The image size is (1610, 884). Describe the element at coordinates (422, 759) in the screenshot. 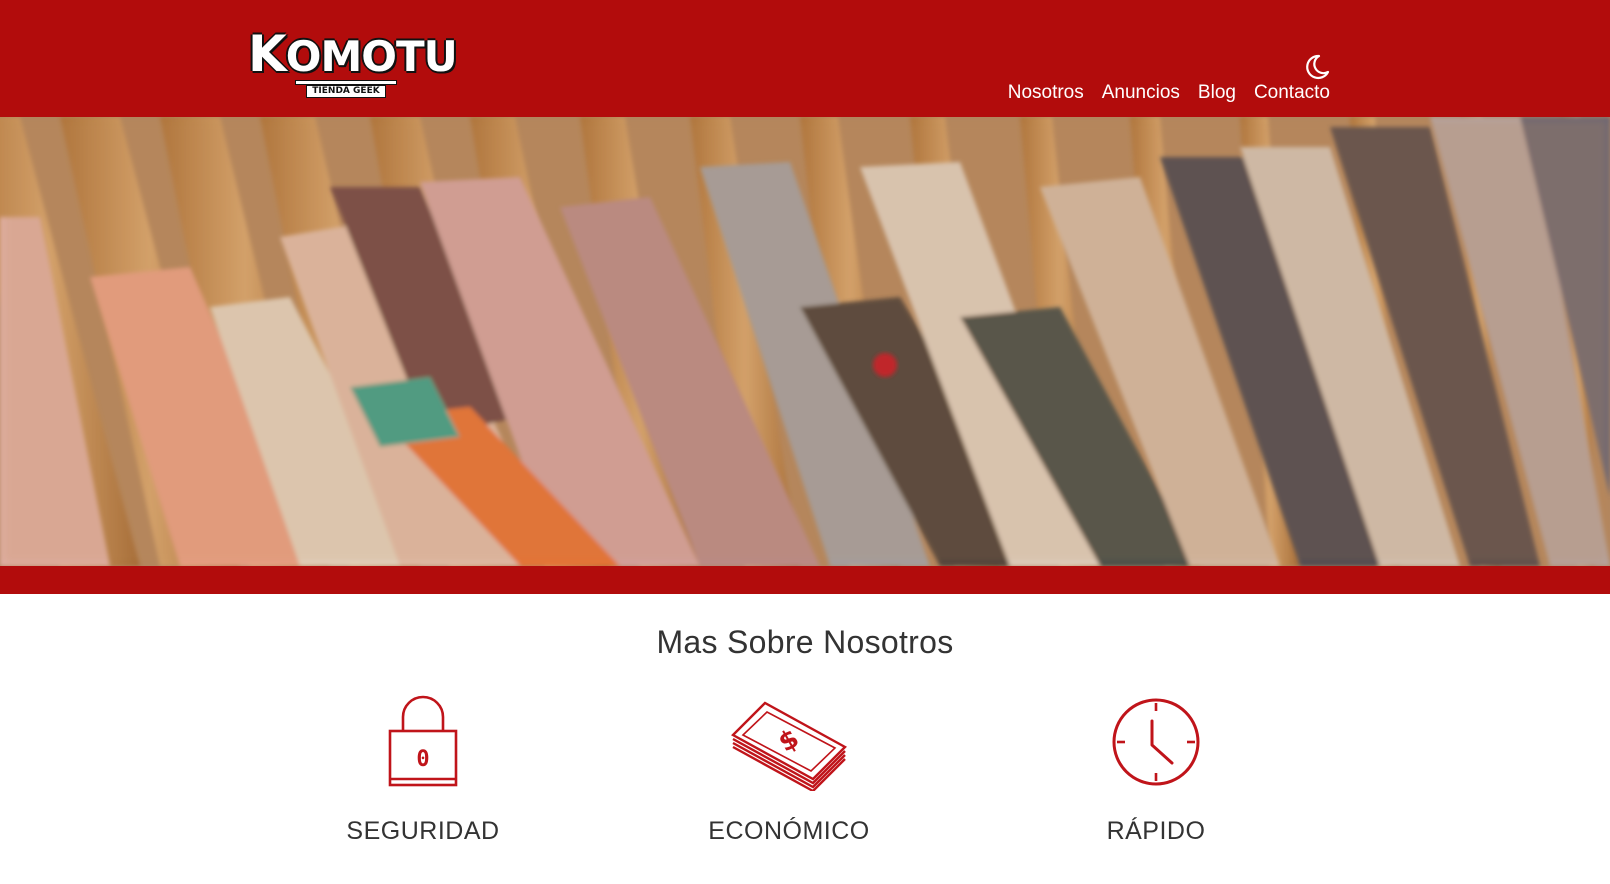

I see `svg-text: 0` at that location.